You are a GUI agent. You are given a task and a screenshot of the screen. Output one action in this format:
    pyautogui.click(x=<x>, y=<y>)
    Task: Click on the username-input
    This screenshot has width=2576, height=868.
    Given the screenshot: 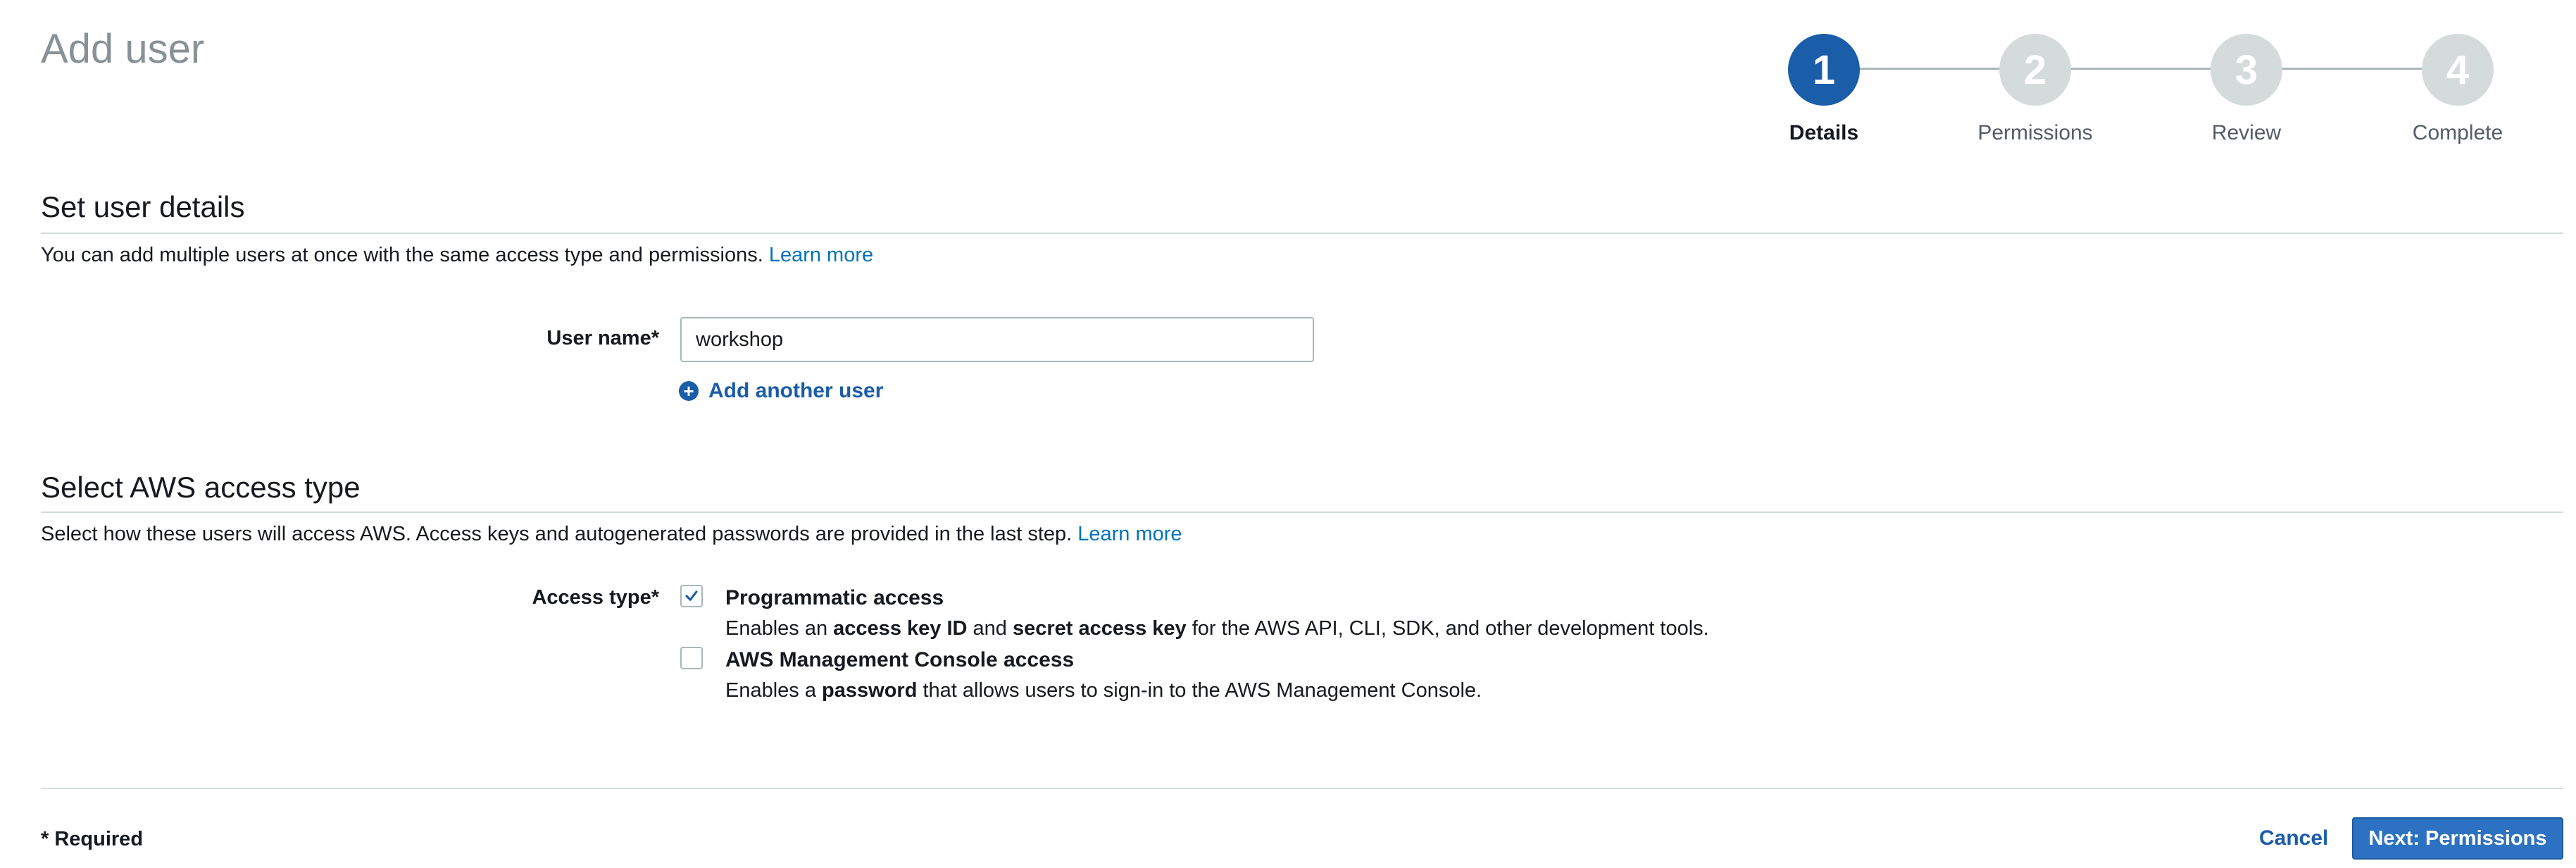 What is the action you would take?
    pyautogui.click(x=997, y=339)
    